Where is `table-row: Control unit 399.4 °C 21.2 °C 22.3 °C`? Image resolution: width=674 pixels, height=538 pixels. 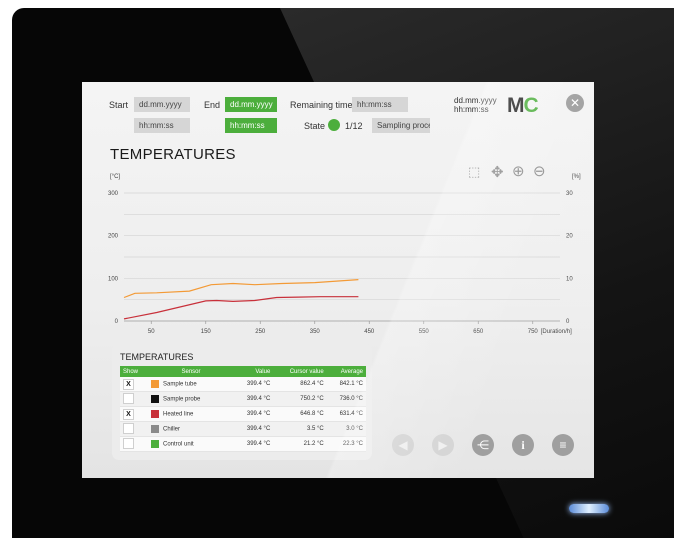
table-row: Control unit 399.4 °C 21.2 °C 22.3 °C is located at coordinates (243, 444).